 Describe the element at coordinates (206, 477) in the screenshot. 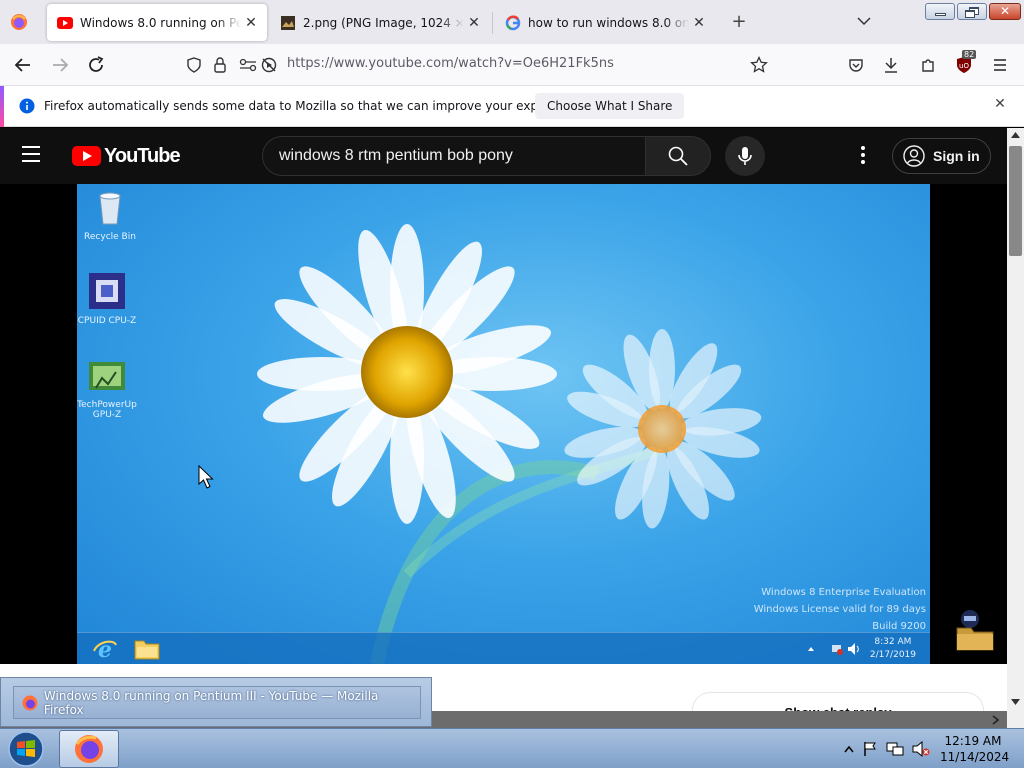

I see `mouse-cursor-icon` at that location.